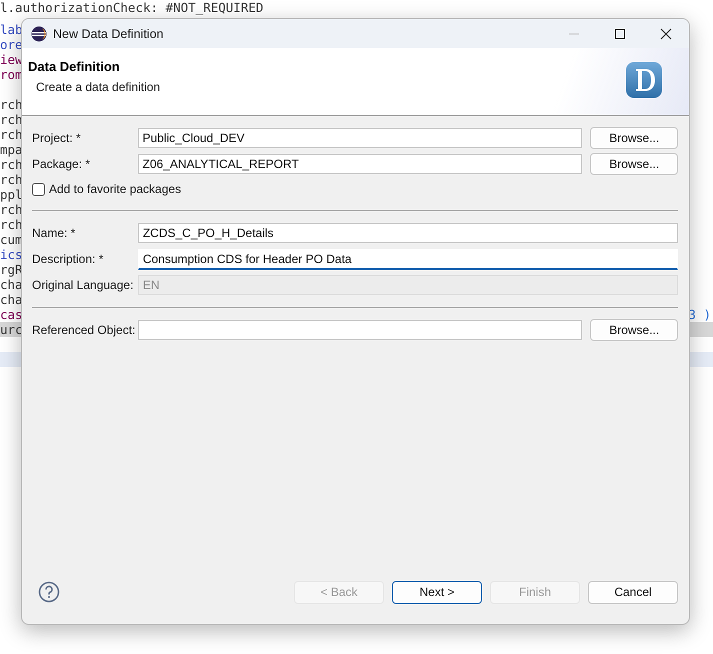 The image size is (713, 654). I want to click on input-field, so click(360, 330).